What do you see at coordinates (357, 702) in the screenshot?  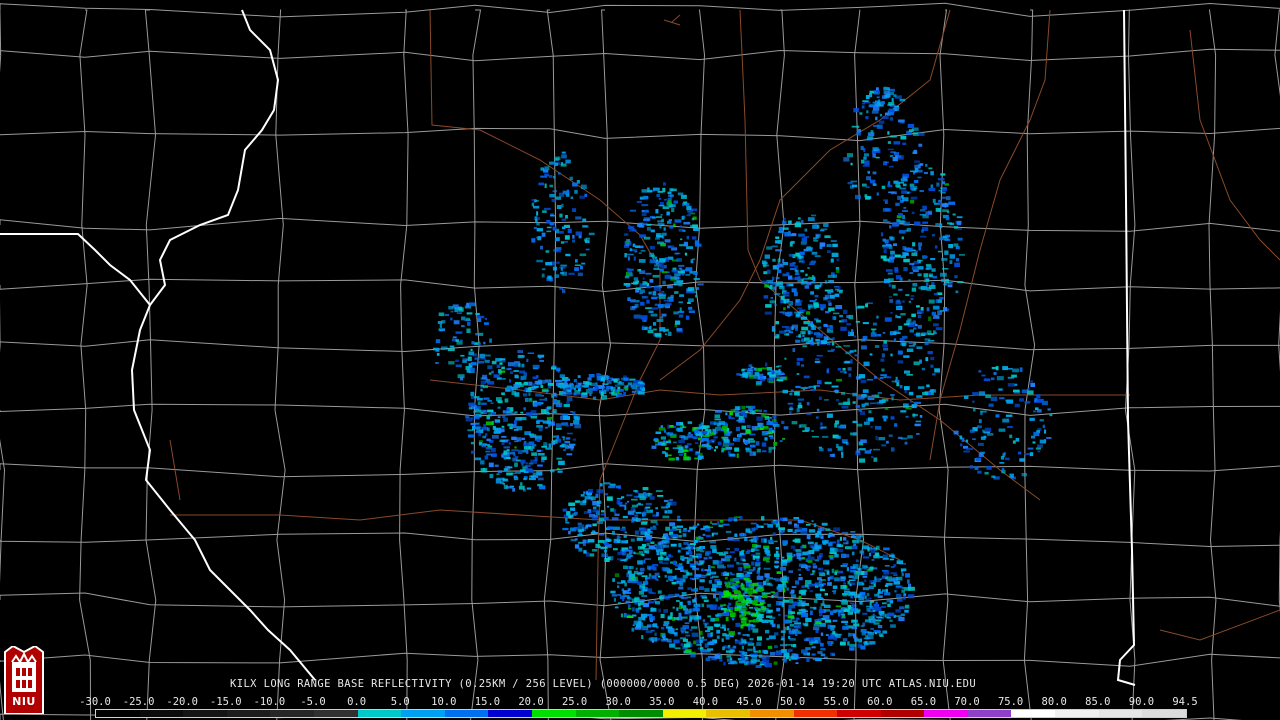 I see `scale-label: 0.0` at bounding box center [357, 702].